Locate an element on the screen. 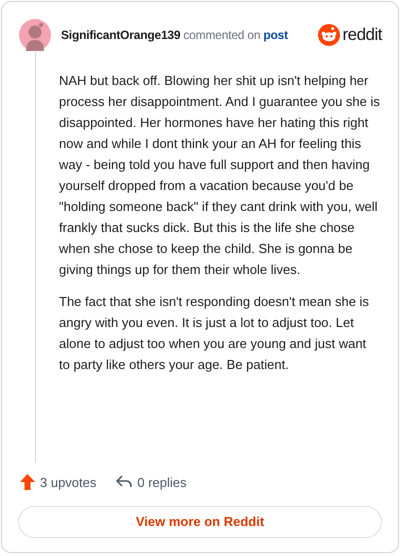 This screenshot has width=400, height=556. post-link: post is located at coordinates (275, 35).